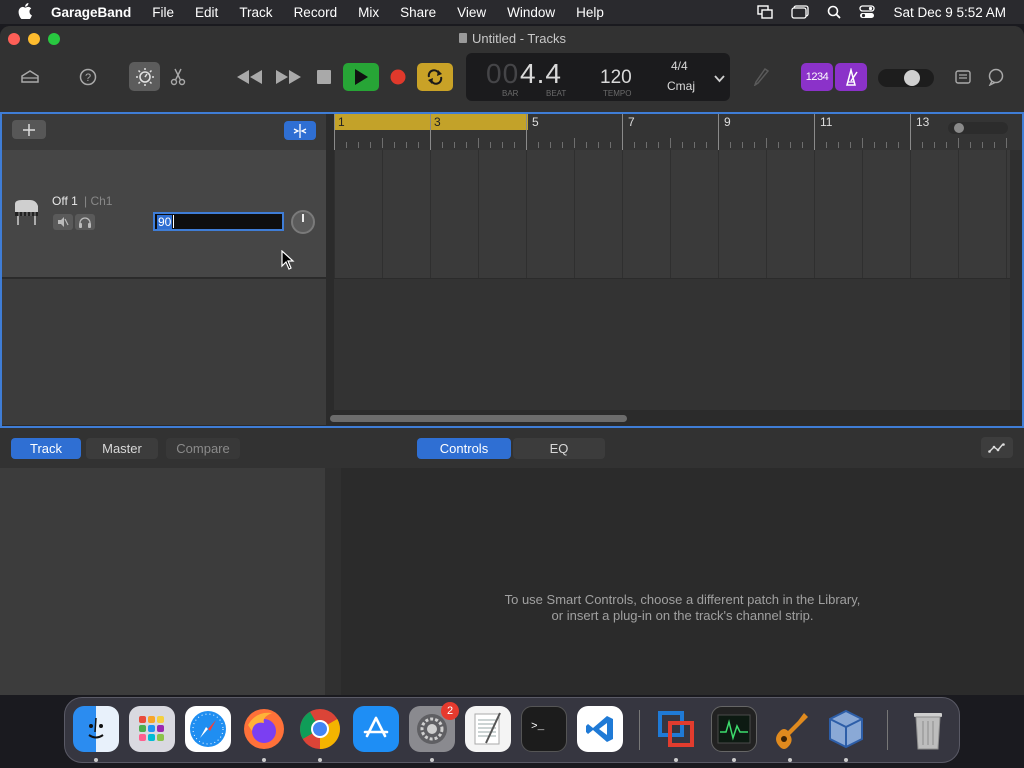  Describe the element at coordinates (679, 66) in the screenshot. I see `lcd-time-signature: 4/4` at that location.